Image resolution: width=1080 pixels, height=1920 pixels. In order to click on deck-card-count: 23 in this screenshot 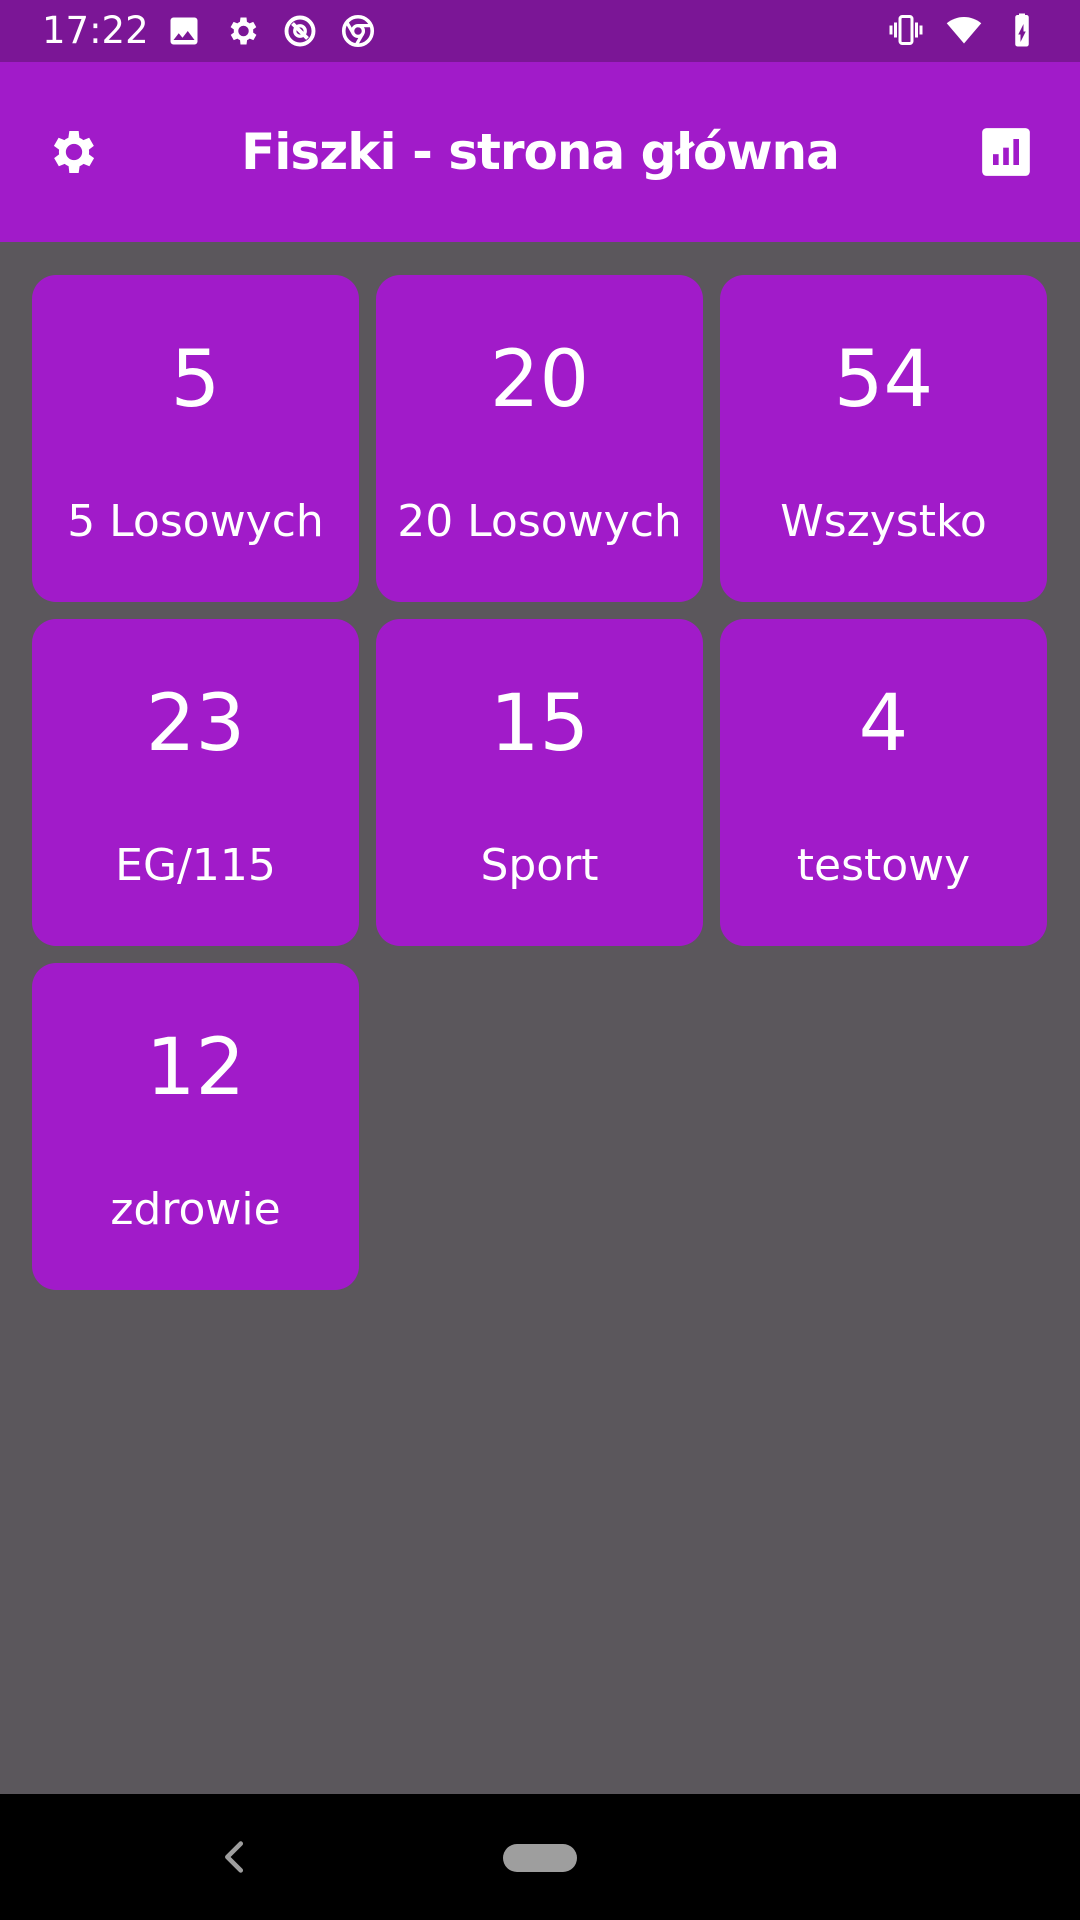, I will do `click(195, 724)`.